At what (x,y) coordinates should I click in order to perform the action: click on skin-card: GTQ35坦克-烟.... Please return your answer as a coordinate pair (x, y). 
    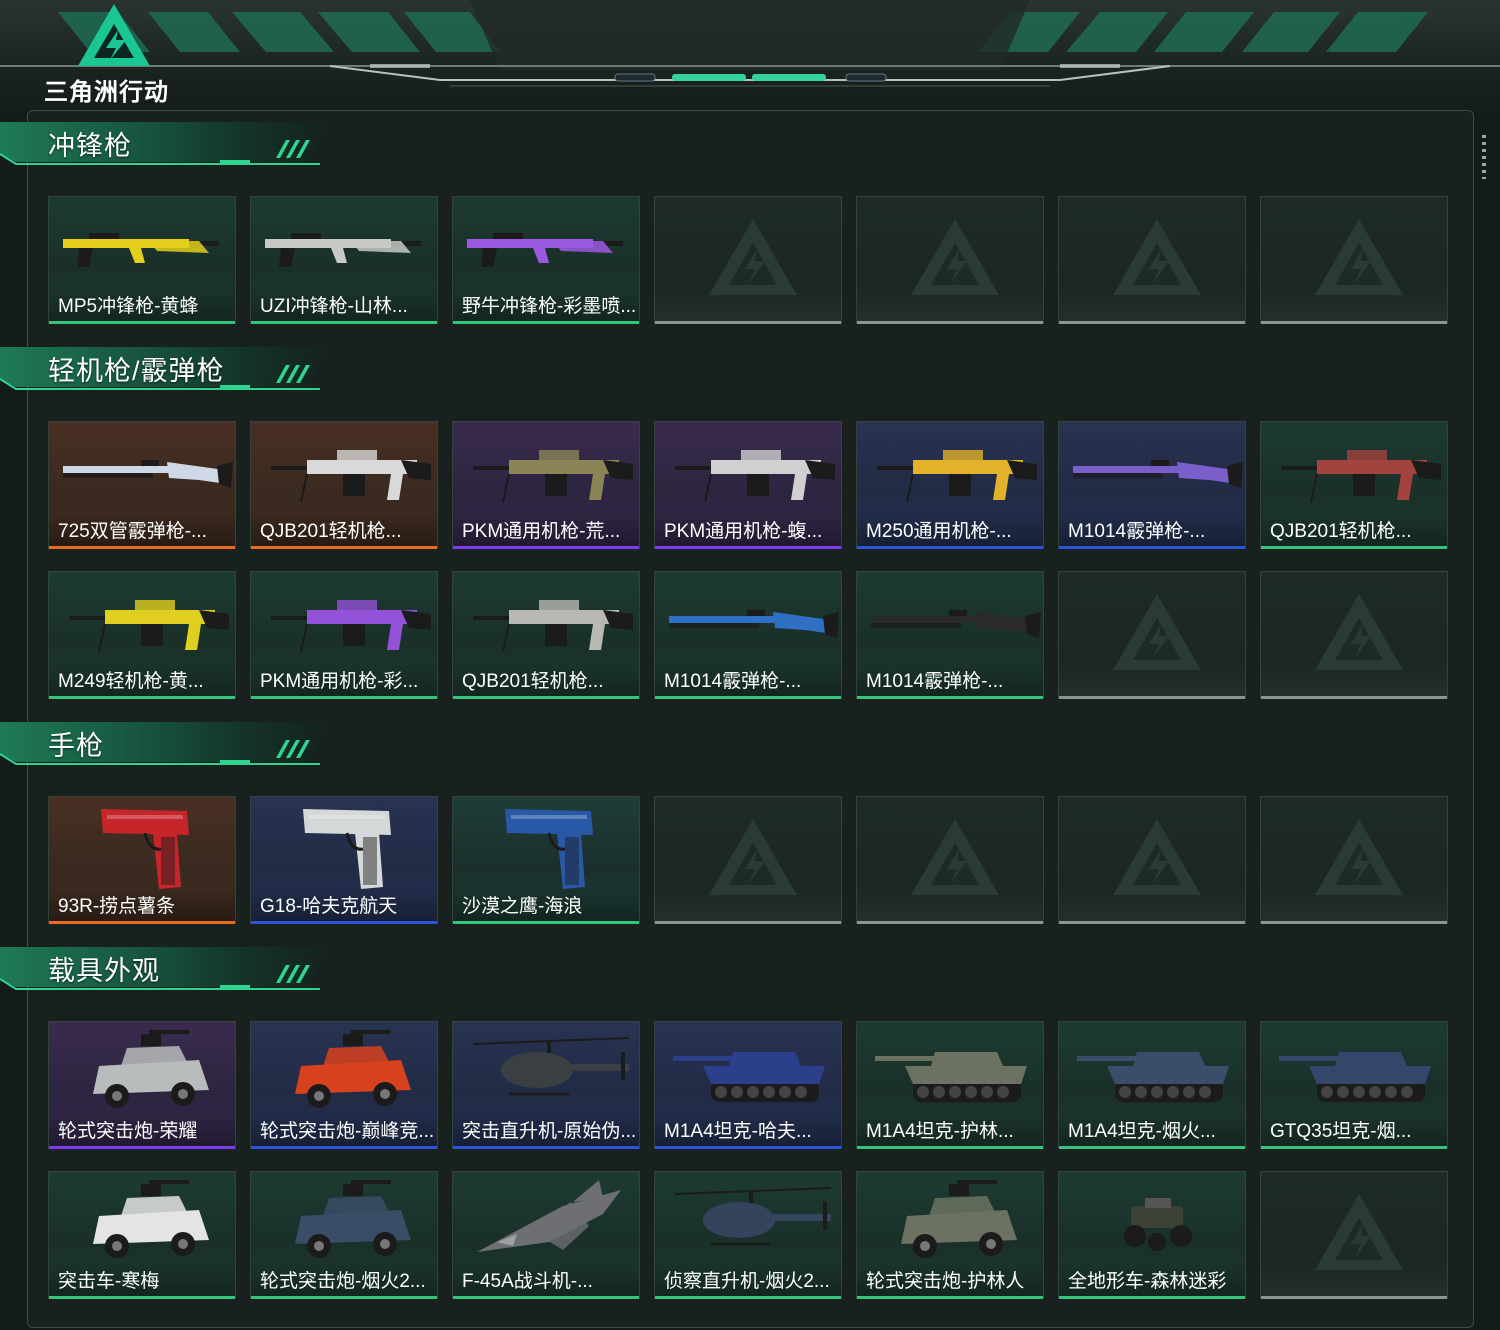
    Looking at the image, I should click on (1354, 1085).